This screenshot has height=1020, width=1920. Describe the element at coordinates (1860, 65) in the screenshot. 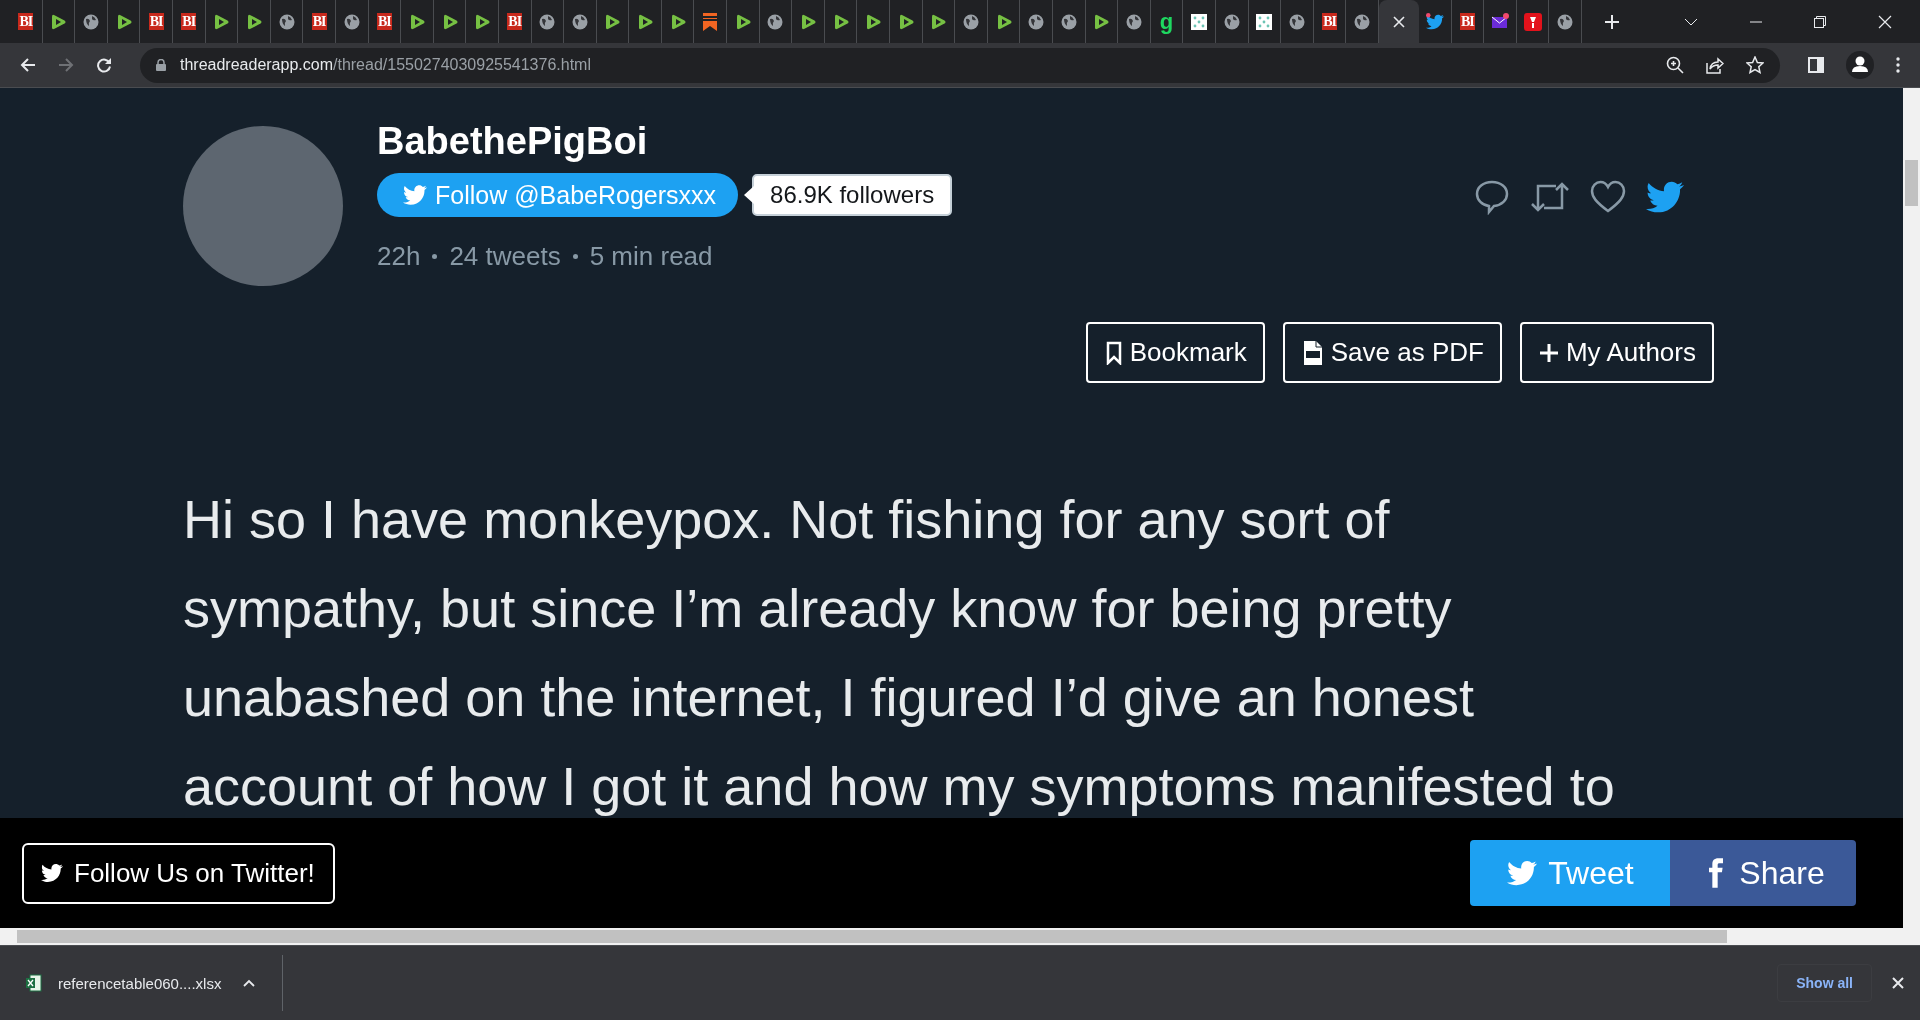

I see `profile-icon` at that location.